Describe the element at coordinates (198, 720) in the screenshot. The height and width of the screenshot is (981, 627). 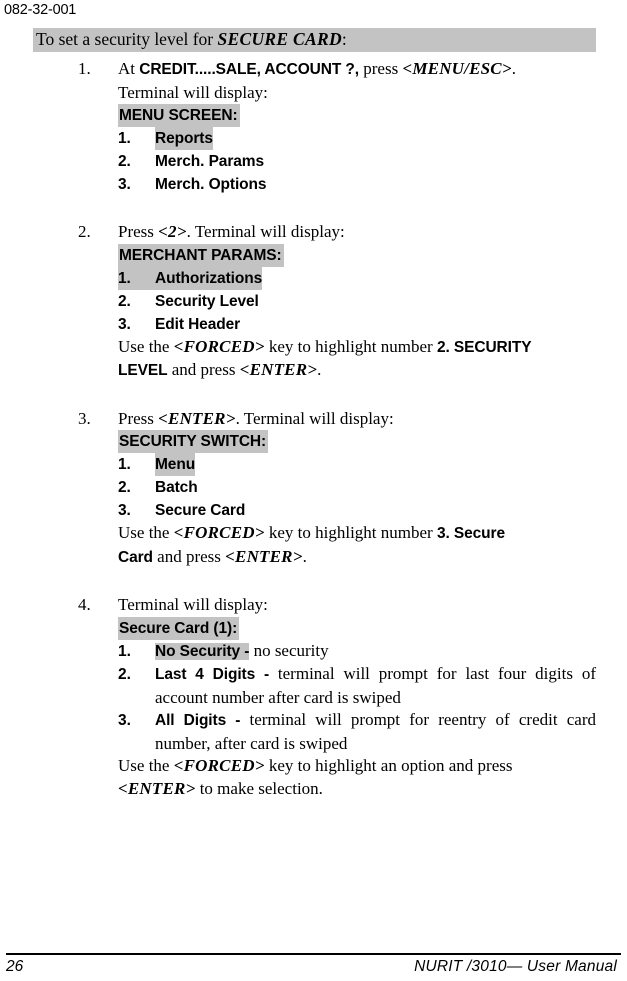
I see `option-label: All Digits -` at that location.